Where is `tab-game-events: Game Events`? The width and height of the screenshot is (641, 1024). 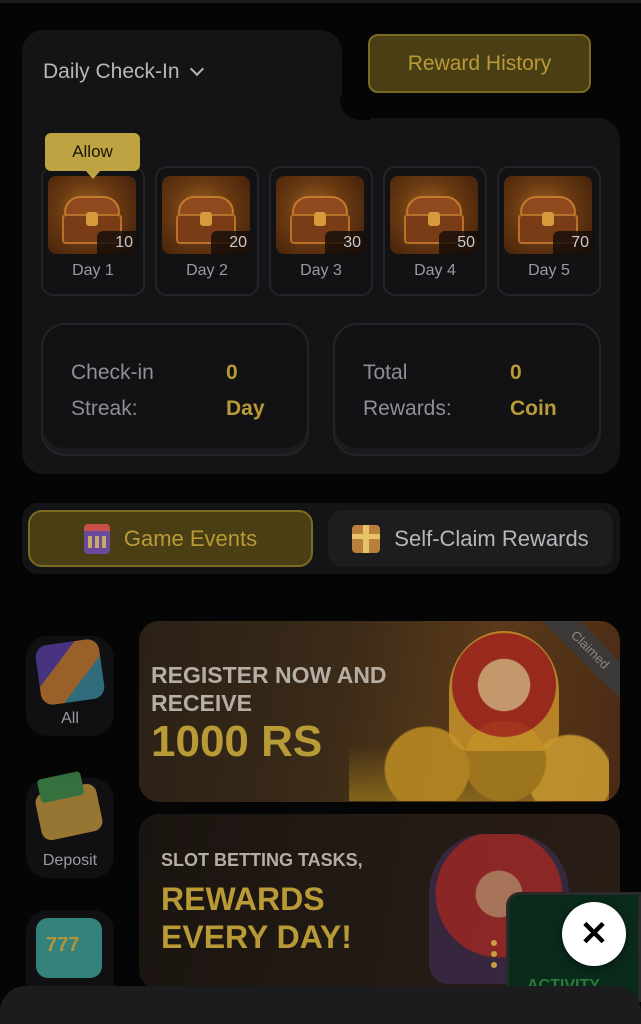
tab-game-events: Game Events is located at coordinates (170, 538).